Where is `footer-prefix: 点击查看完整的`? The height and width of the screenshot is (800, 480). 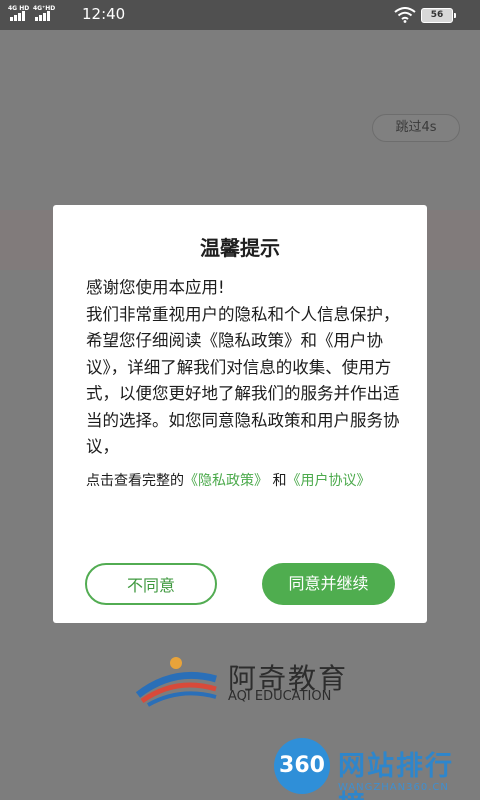 footer-prefix: 点击查看完整的 is located at coordinates (135, 481).